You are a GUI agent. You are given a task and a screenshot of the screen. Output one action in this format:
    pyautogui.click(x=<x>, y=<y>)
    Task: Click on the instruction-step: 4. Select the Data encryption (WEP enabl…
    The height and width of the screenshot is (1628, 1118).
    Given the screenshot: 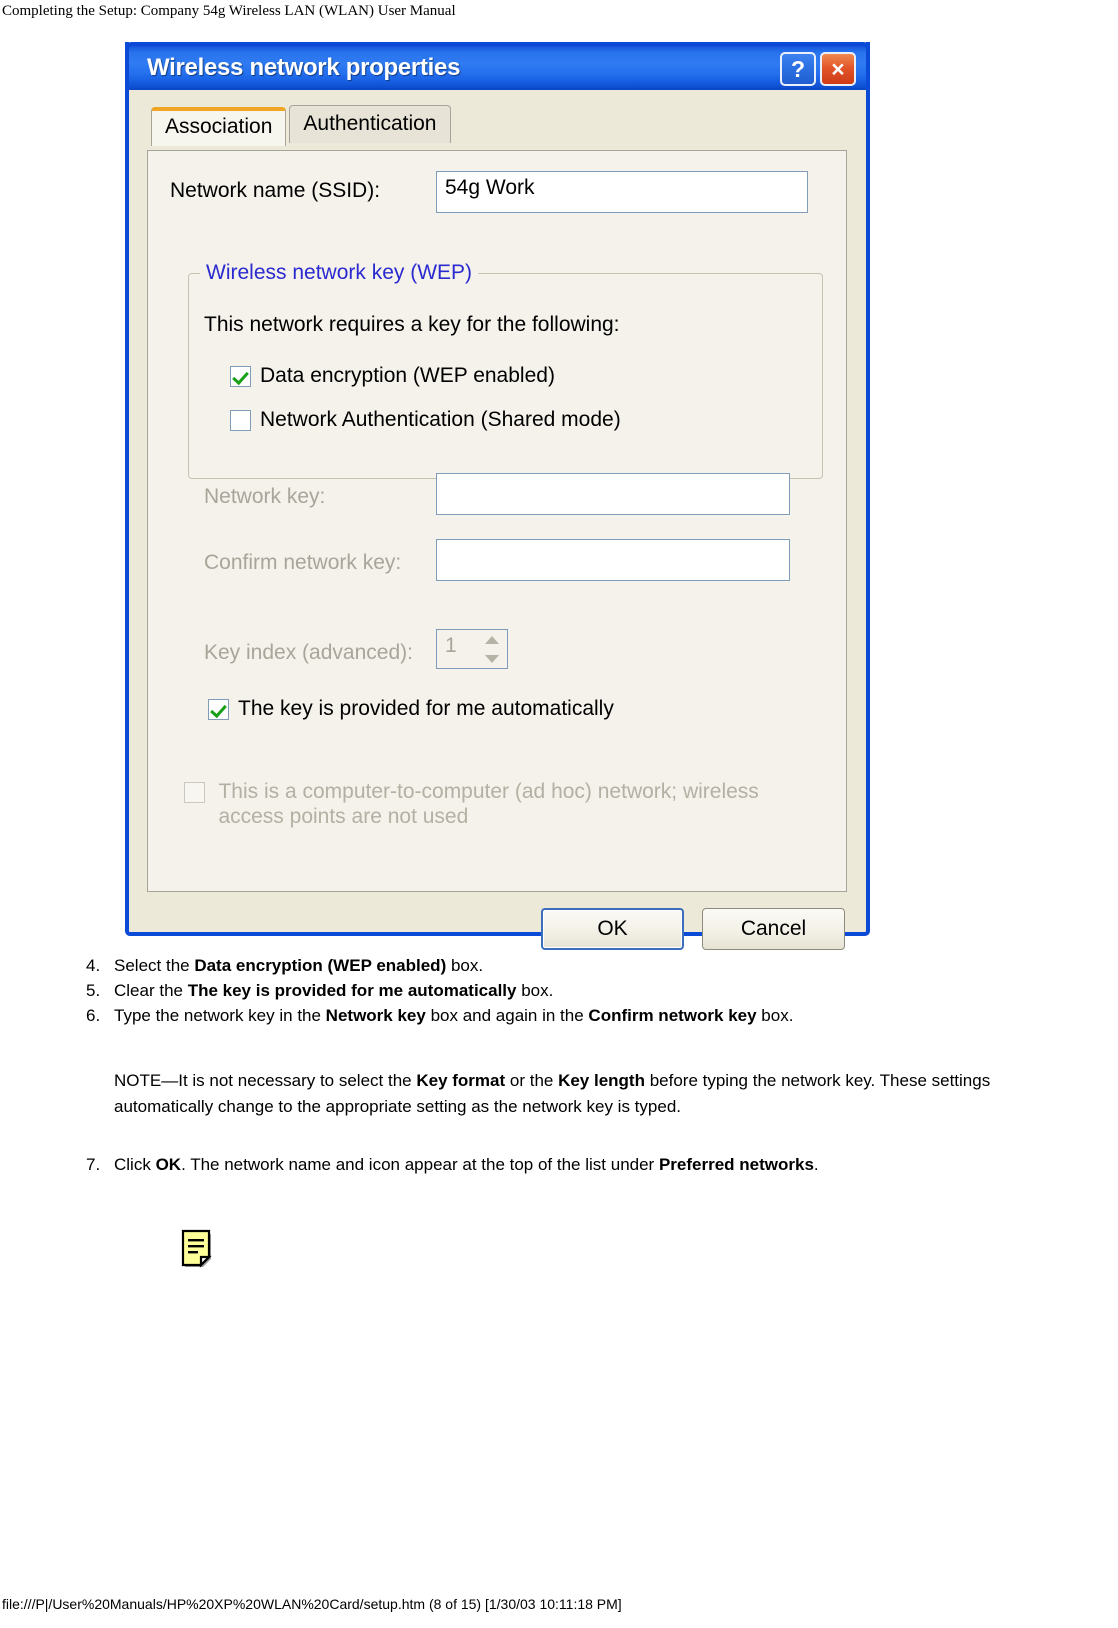 What is the action you would take?
    pyautogui.click(x=586, y=965)
    